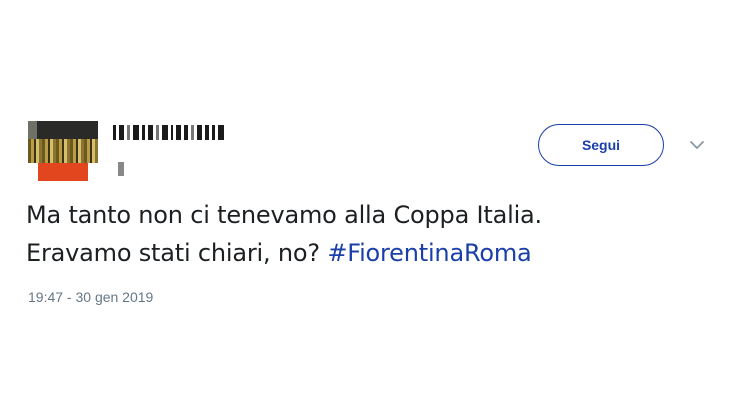 The width and height of the screenshot is (736, 409). Describe the element at coordinates (121, 169) in the screenshot. I see `censored-handle` at that location.